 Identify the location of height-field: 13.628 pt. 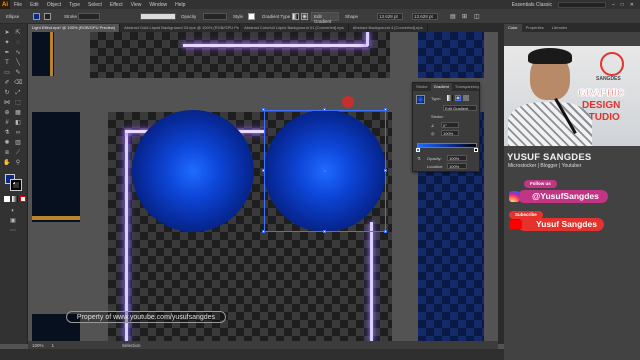
(425, 16).